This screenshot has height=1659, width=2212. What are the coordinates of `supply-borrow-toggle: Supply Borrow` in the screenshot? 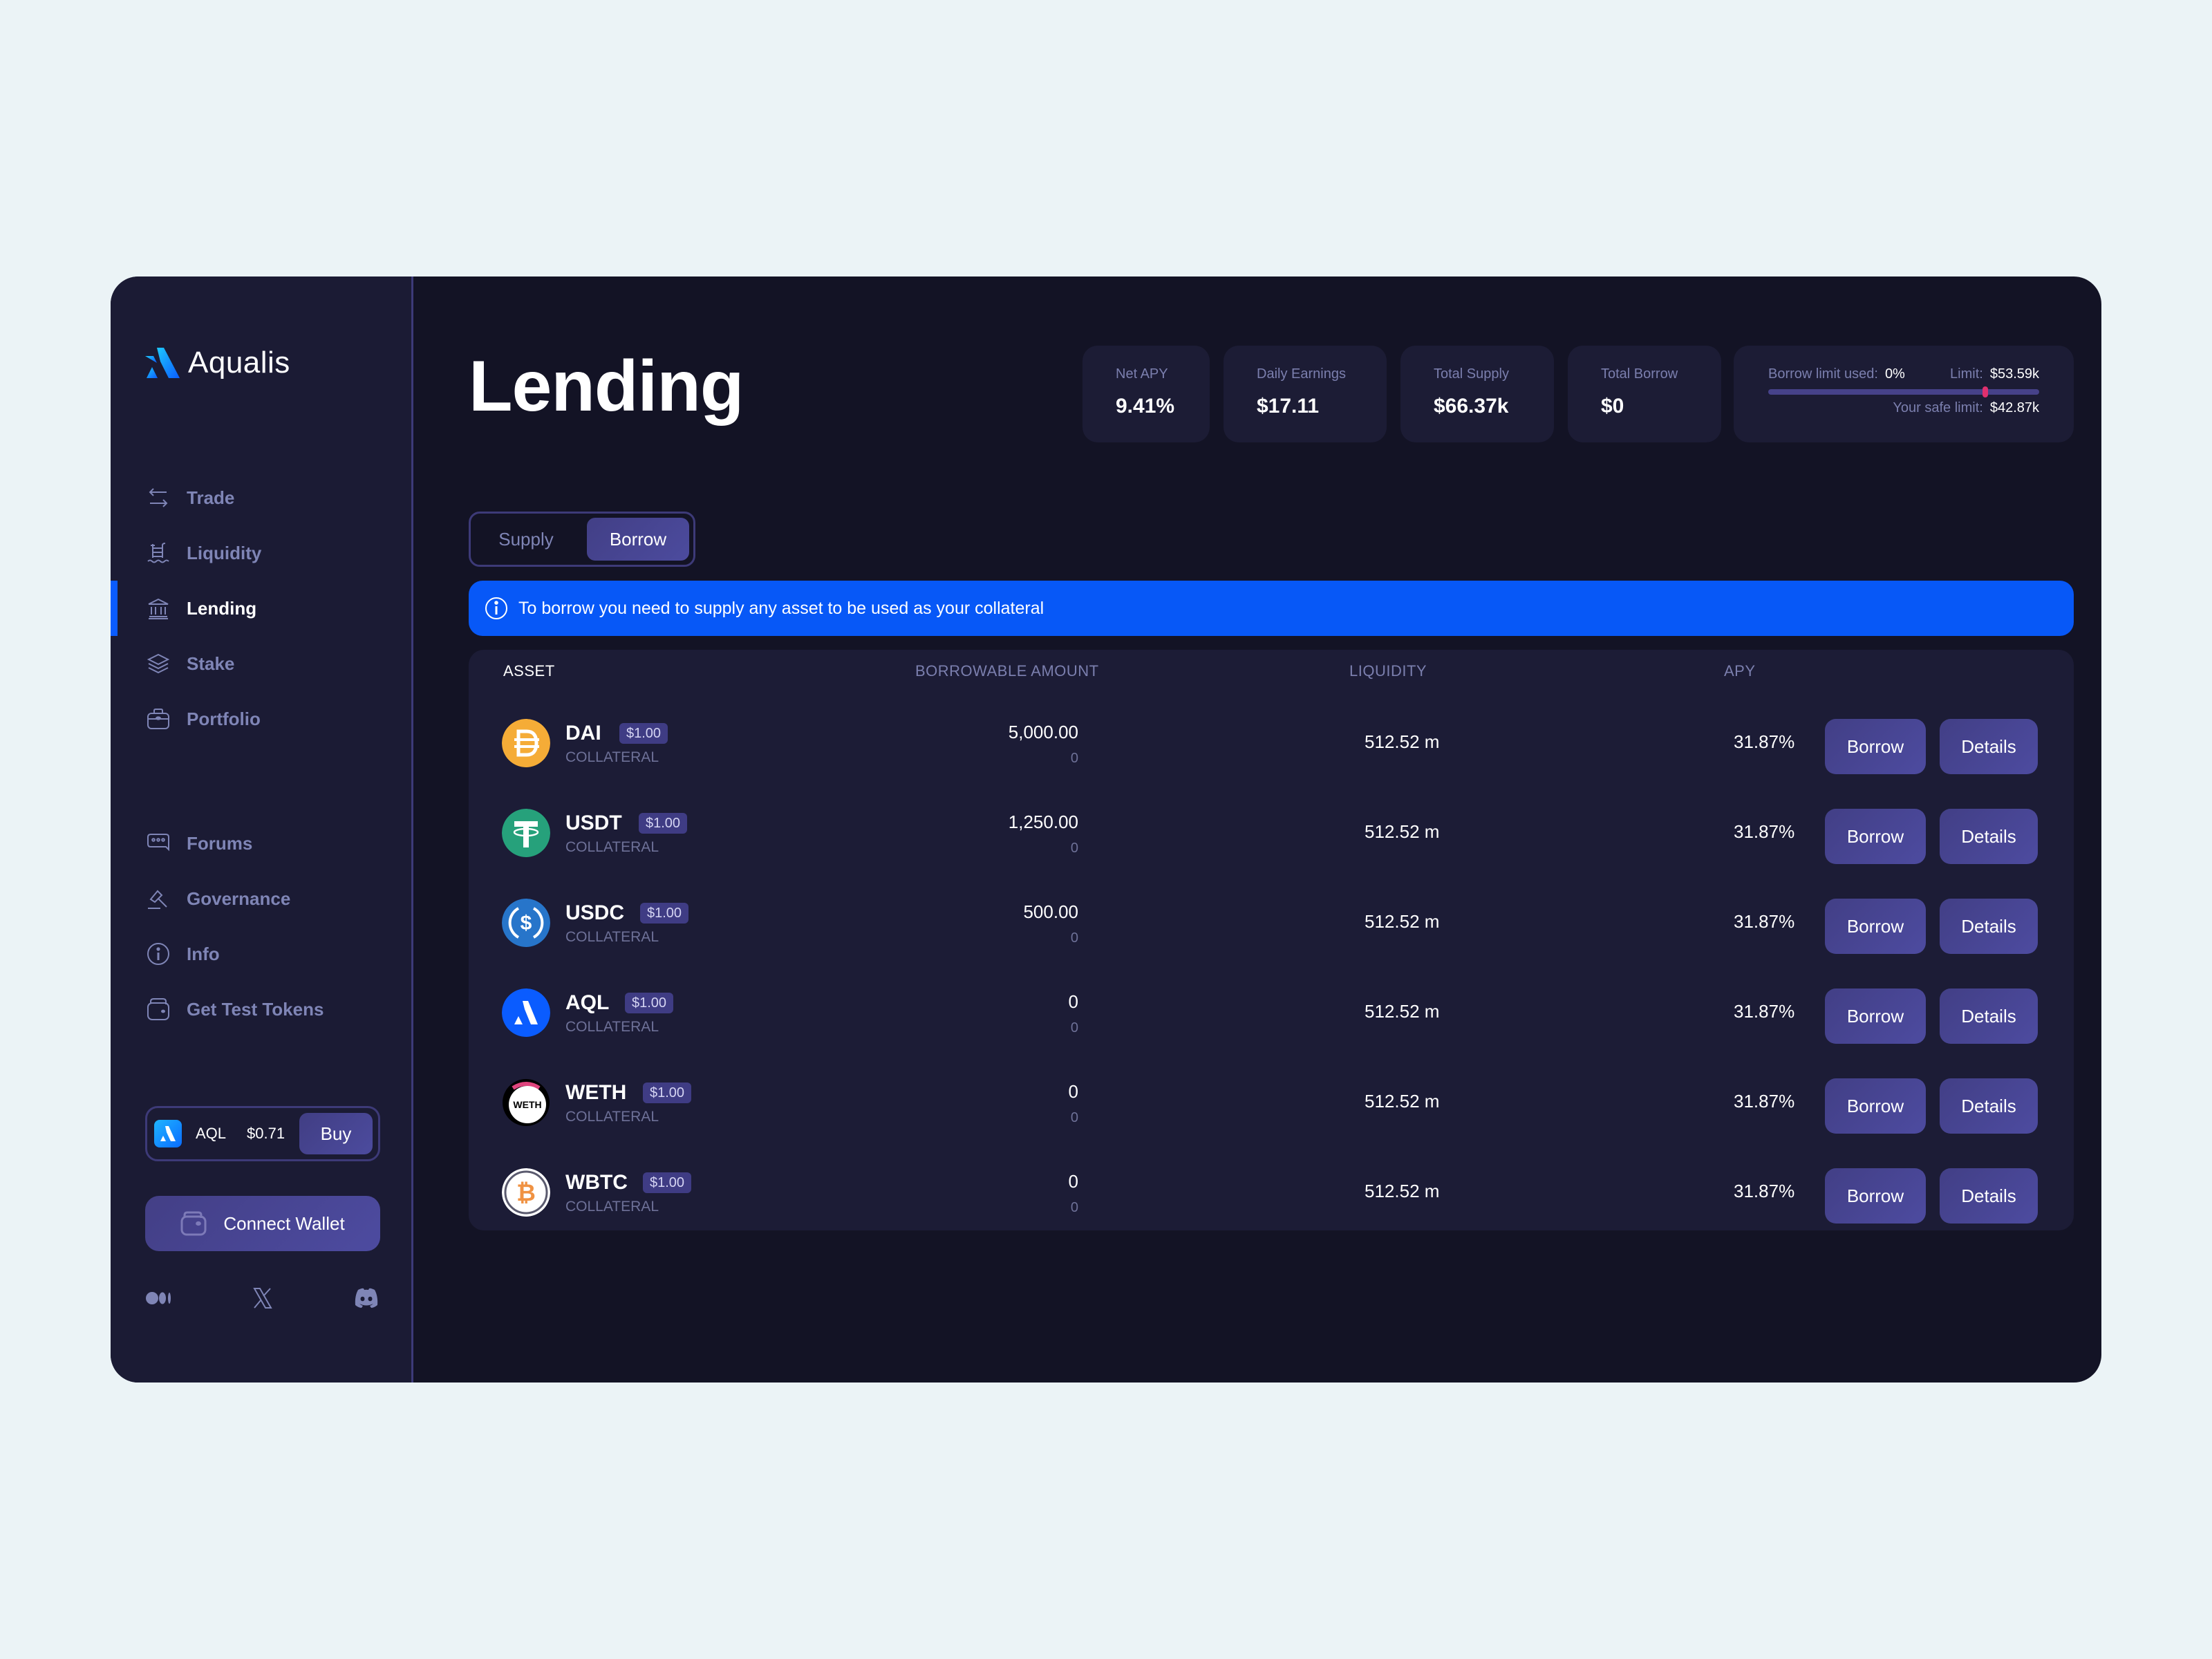 It's located at (582, 540).